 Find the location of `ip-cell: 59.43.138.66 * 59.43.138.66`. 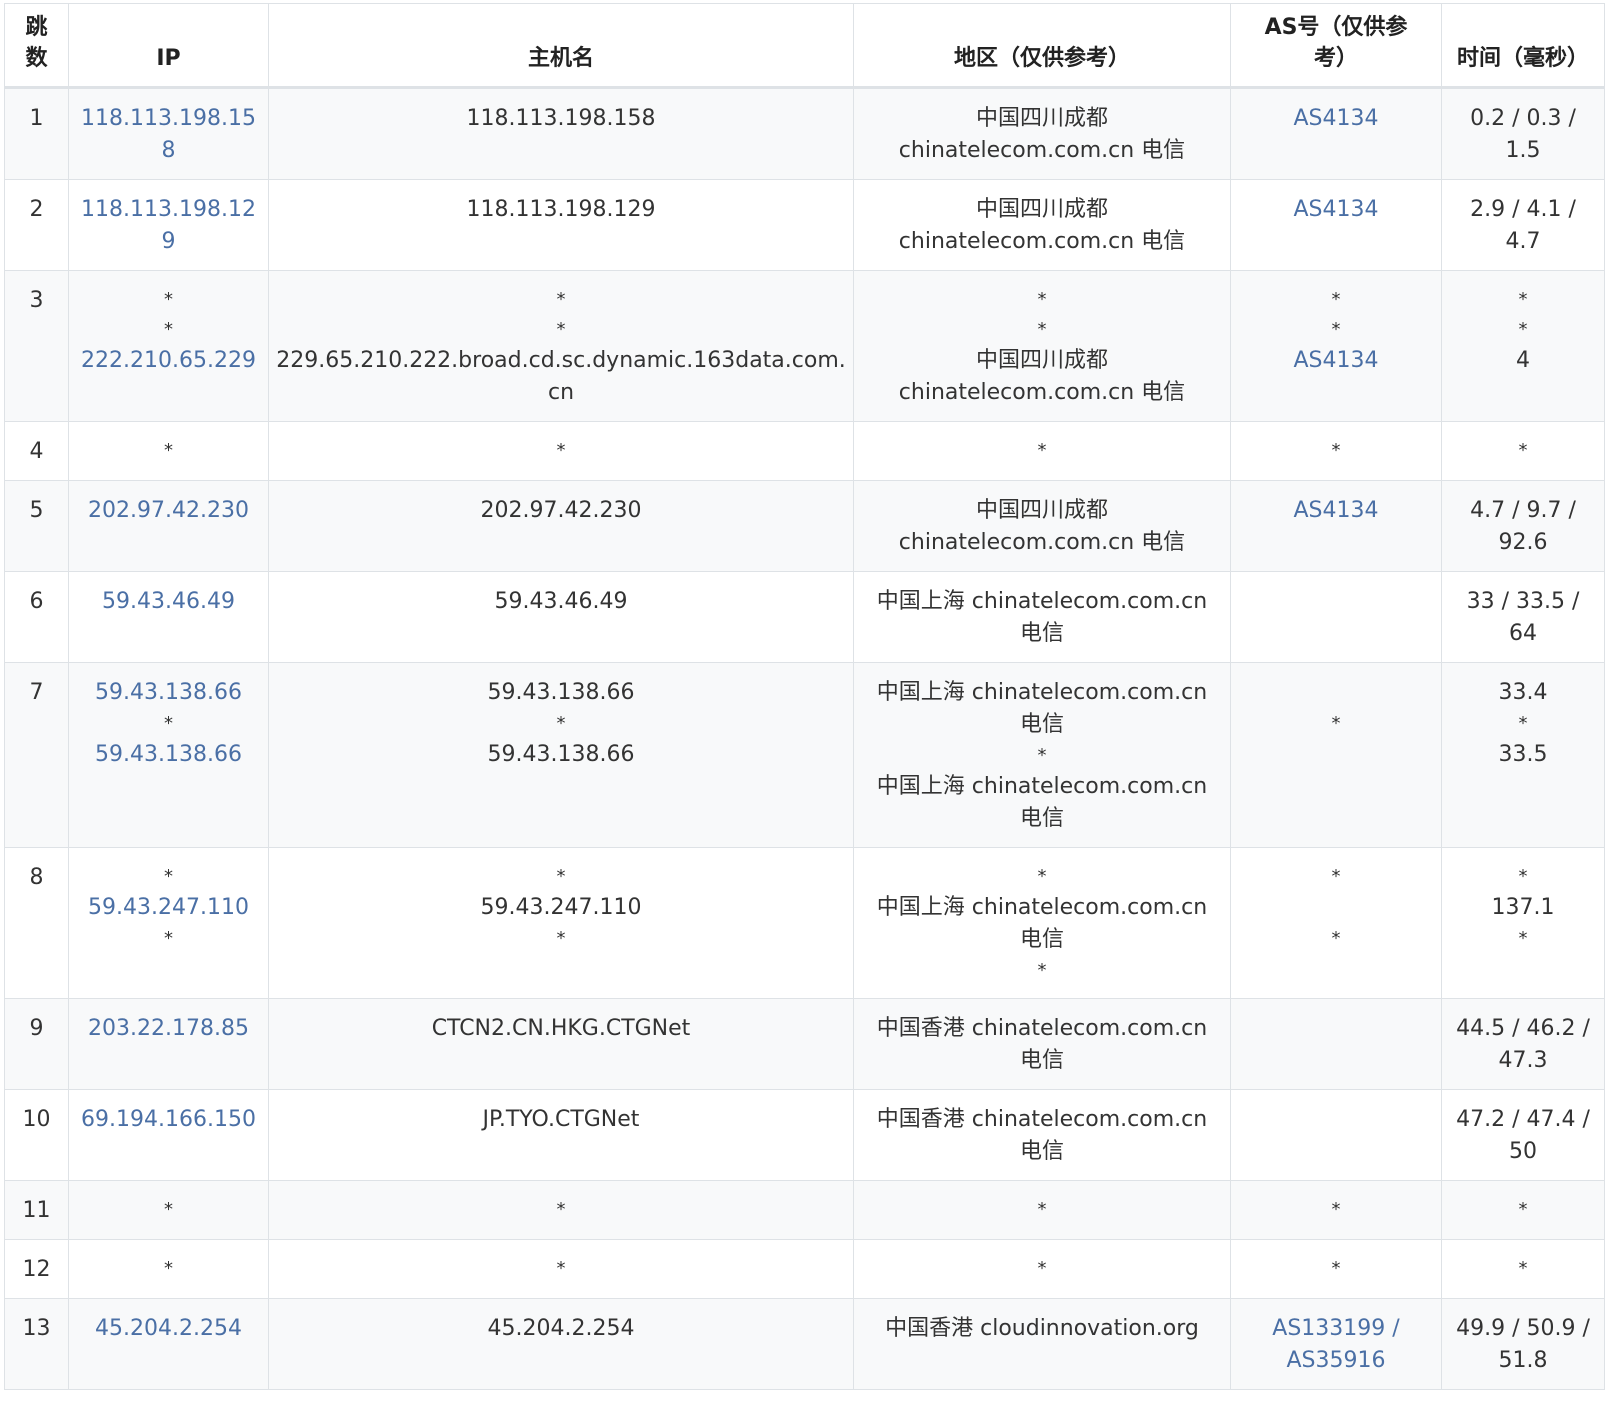

ip-cell: 59.43.138.66 * 59.43.138.66 is located at coordinates (168, 755).